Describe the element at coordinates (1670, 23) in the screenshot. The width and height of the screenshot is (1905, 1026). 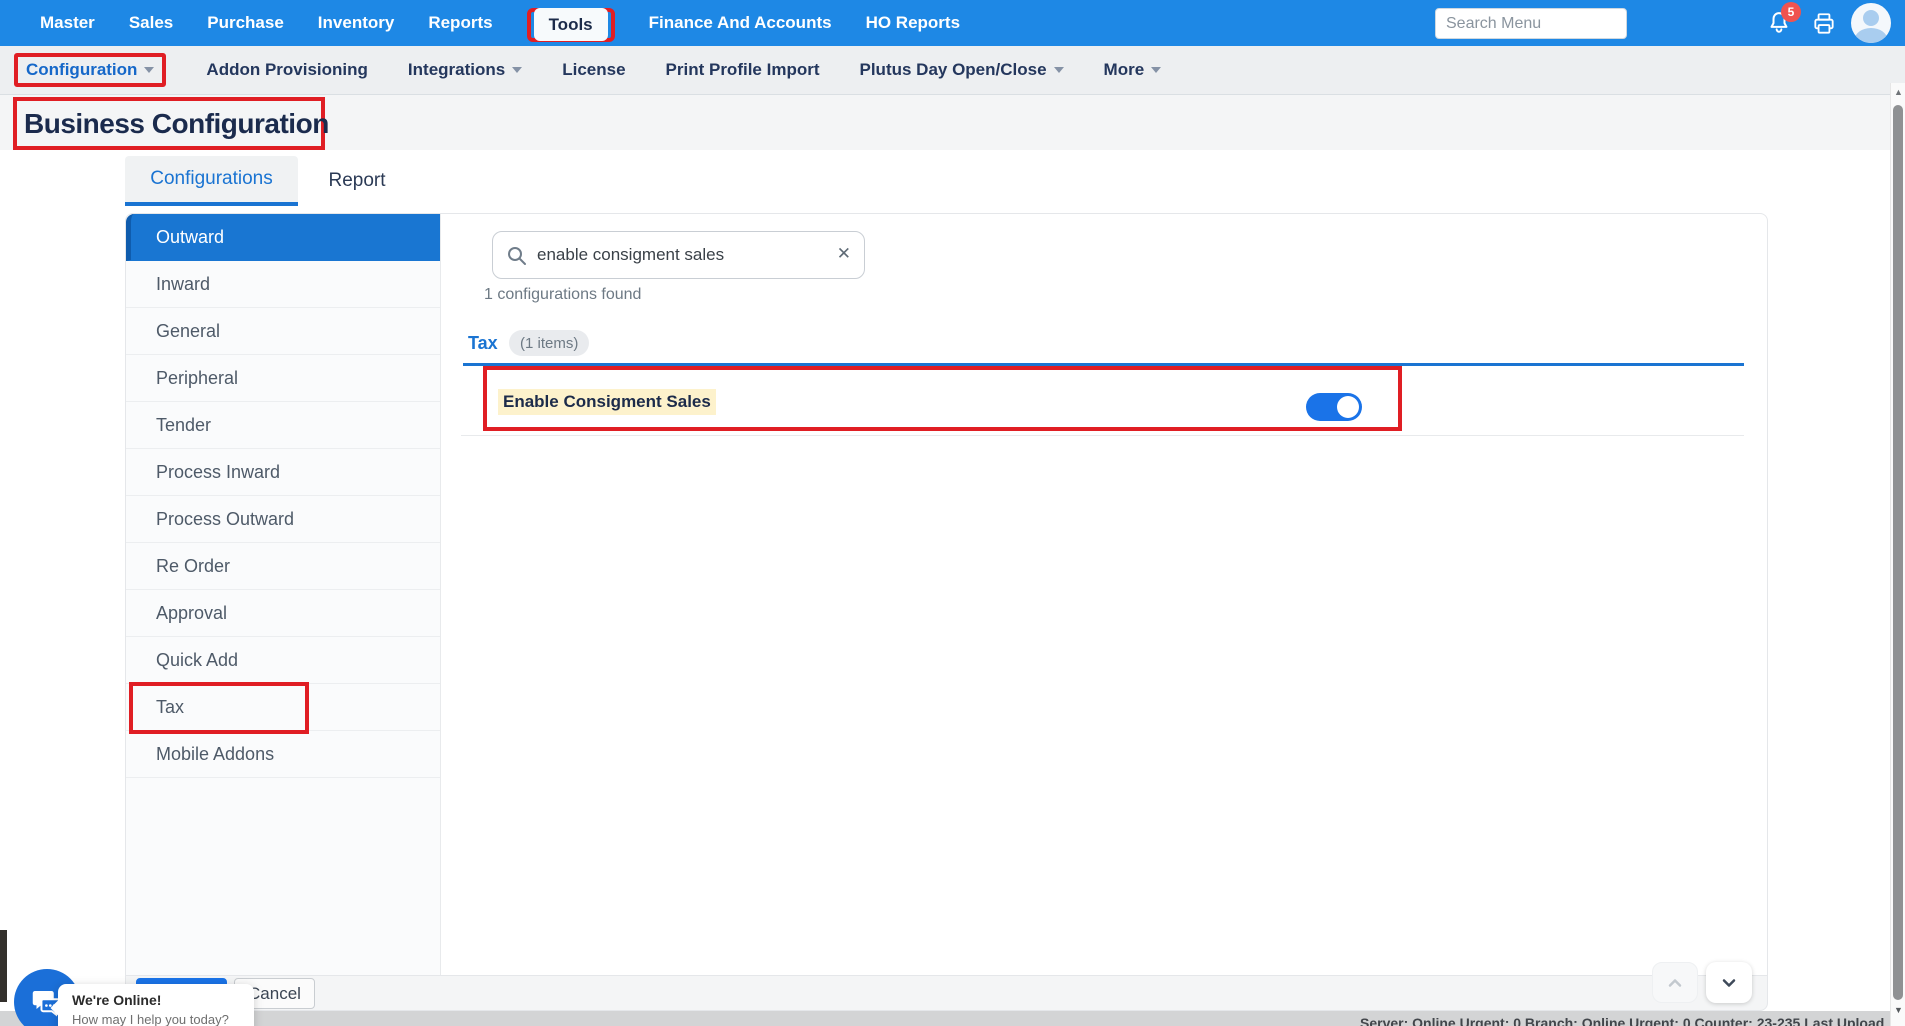
I see `top-nav-right: 5` at that location.